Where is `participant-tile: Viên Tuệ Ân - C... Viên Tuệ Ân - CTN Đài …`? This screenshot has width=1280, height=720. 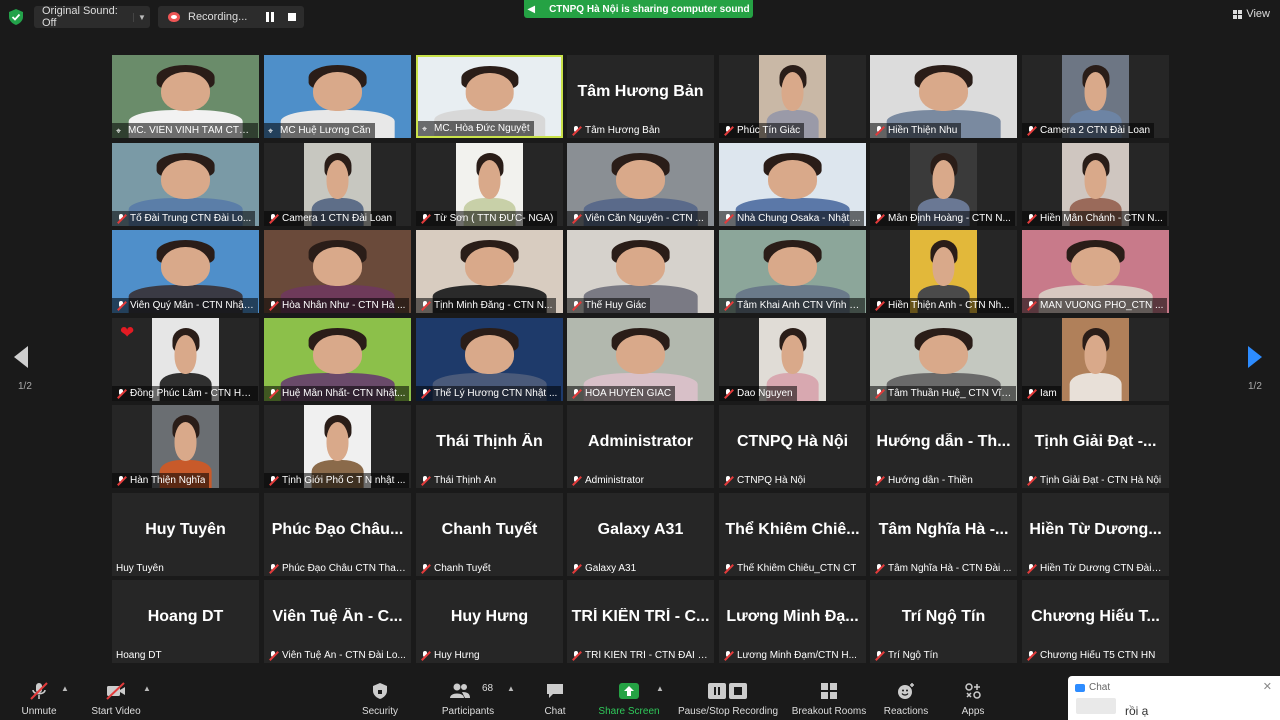 participant-tile: Viên Tuệ Ân - C... Viên Tuệ Ân - CTN Đài … is located at coordinates (337, 621).